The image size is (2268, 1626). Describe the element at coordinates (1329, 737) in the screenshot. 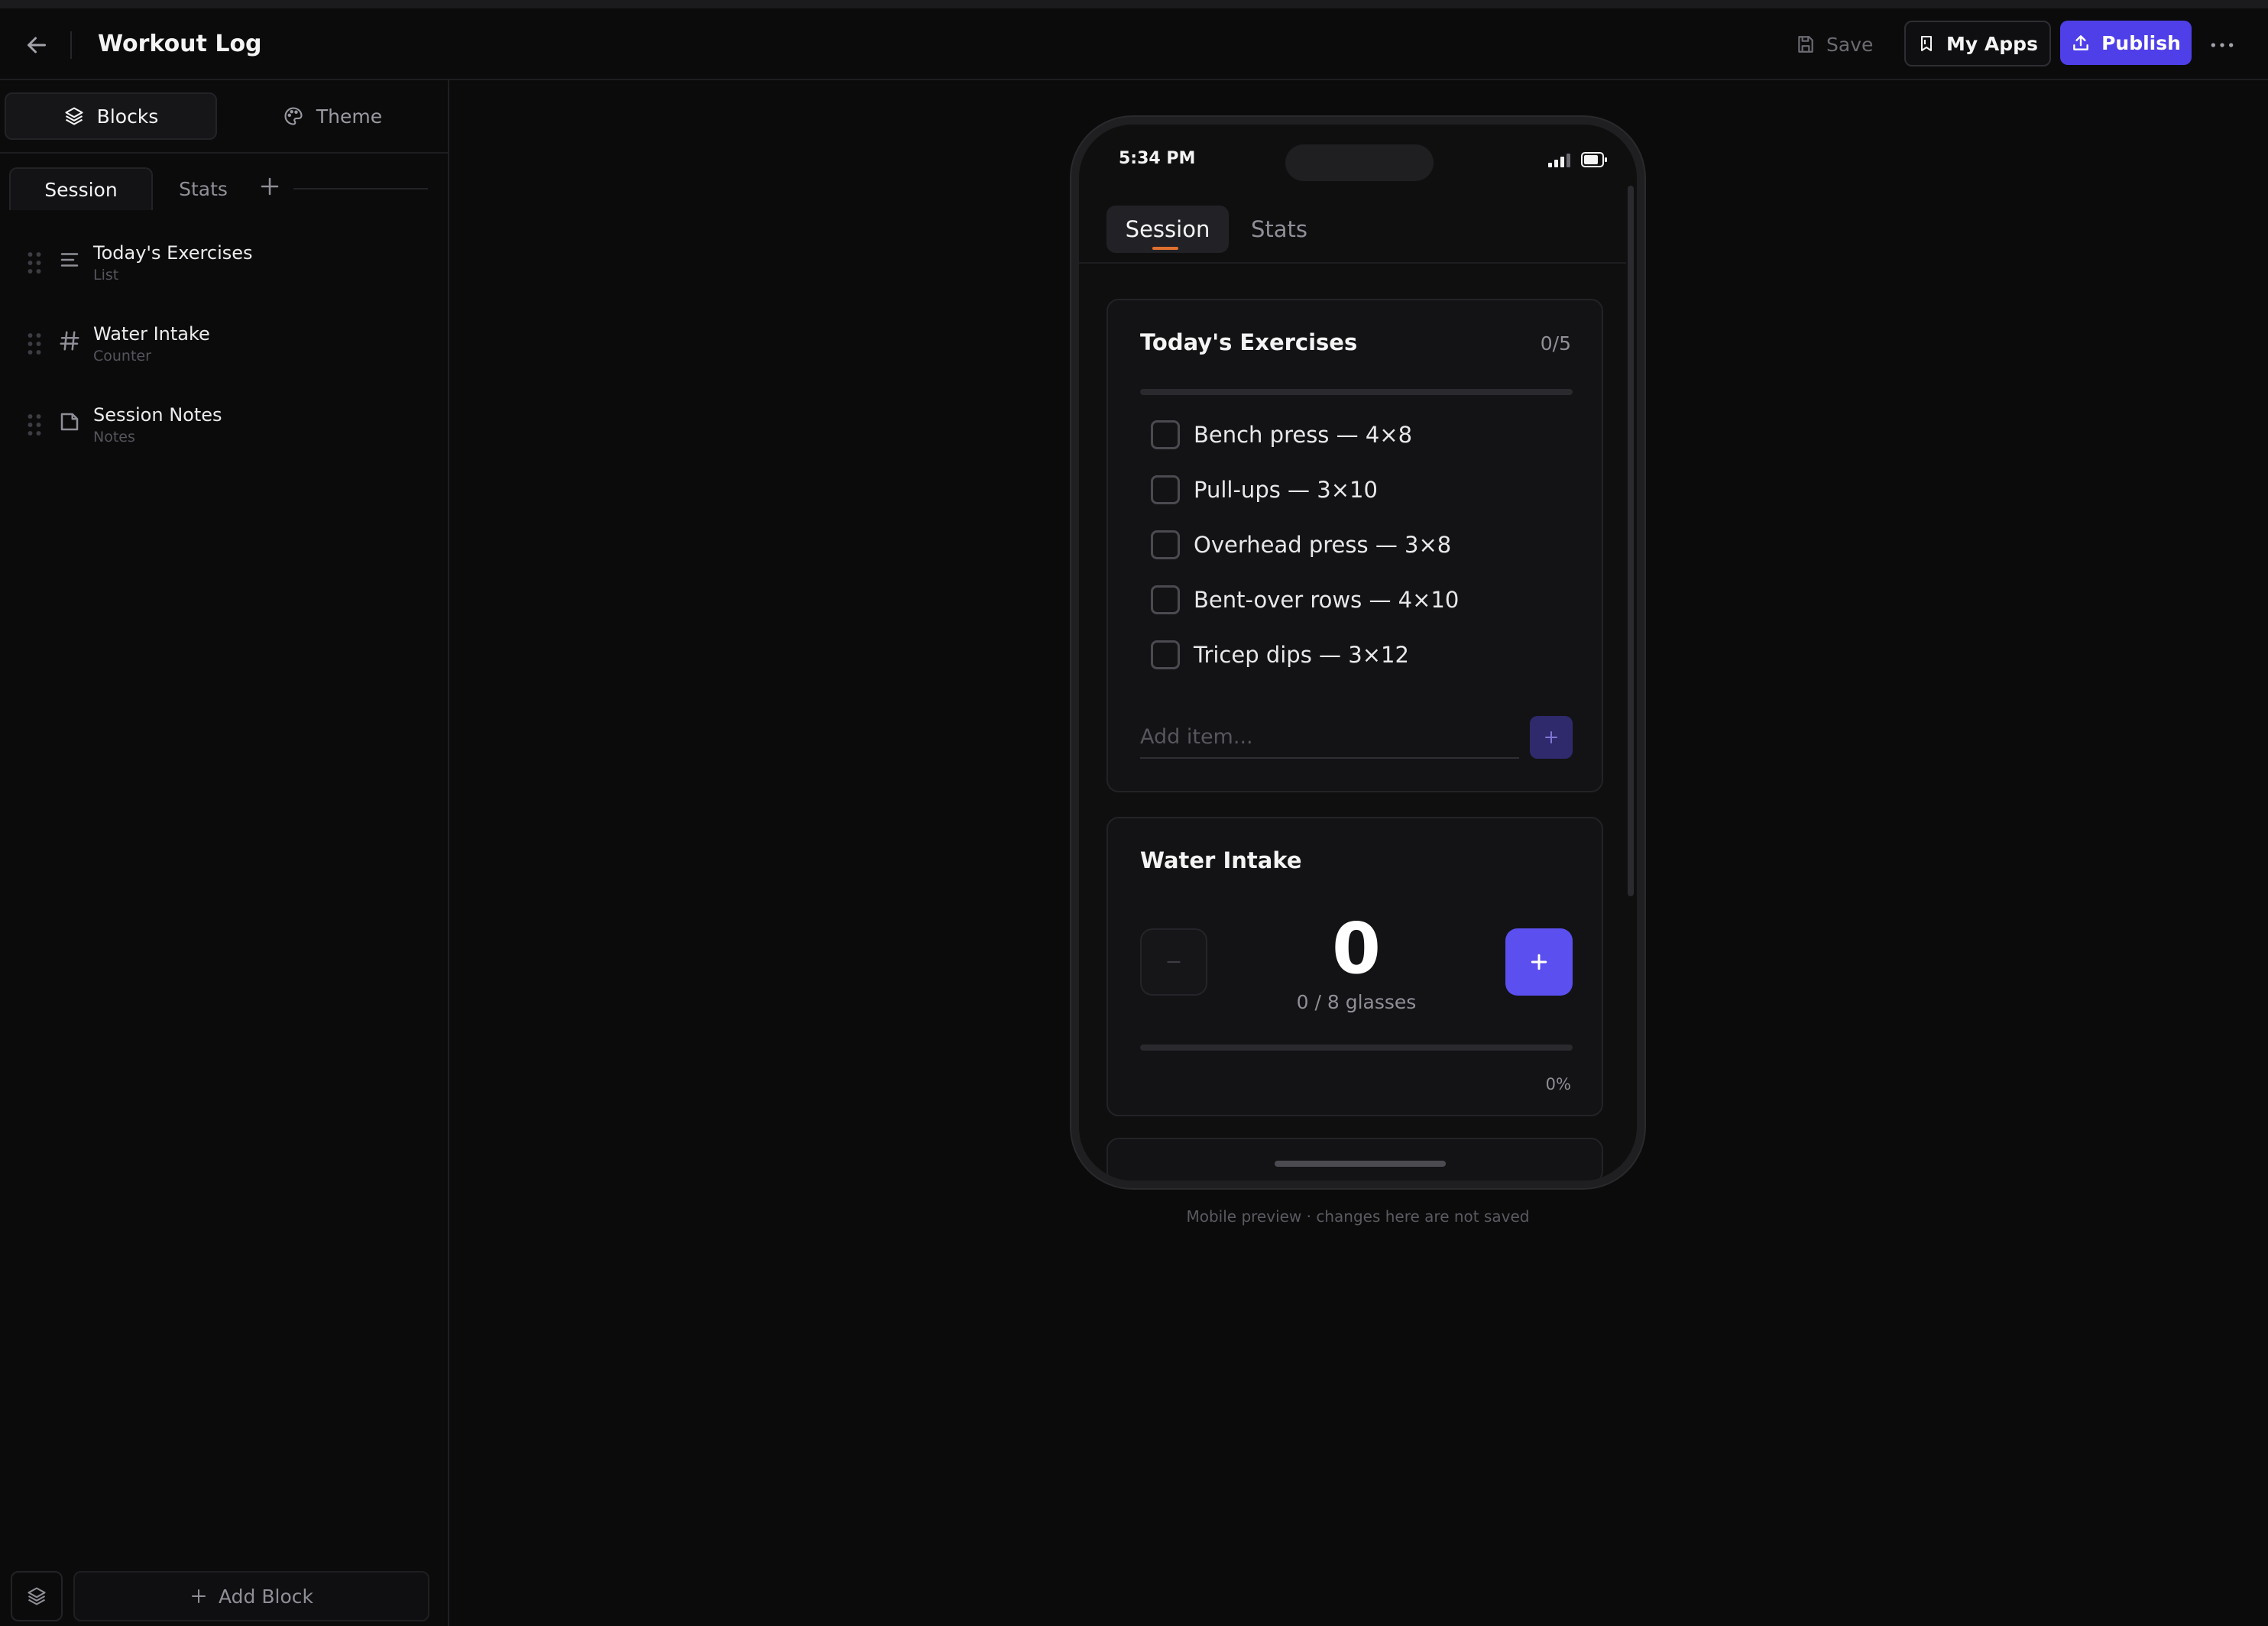

I see `add-item-input` at that location.